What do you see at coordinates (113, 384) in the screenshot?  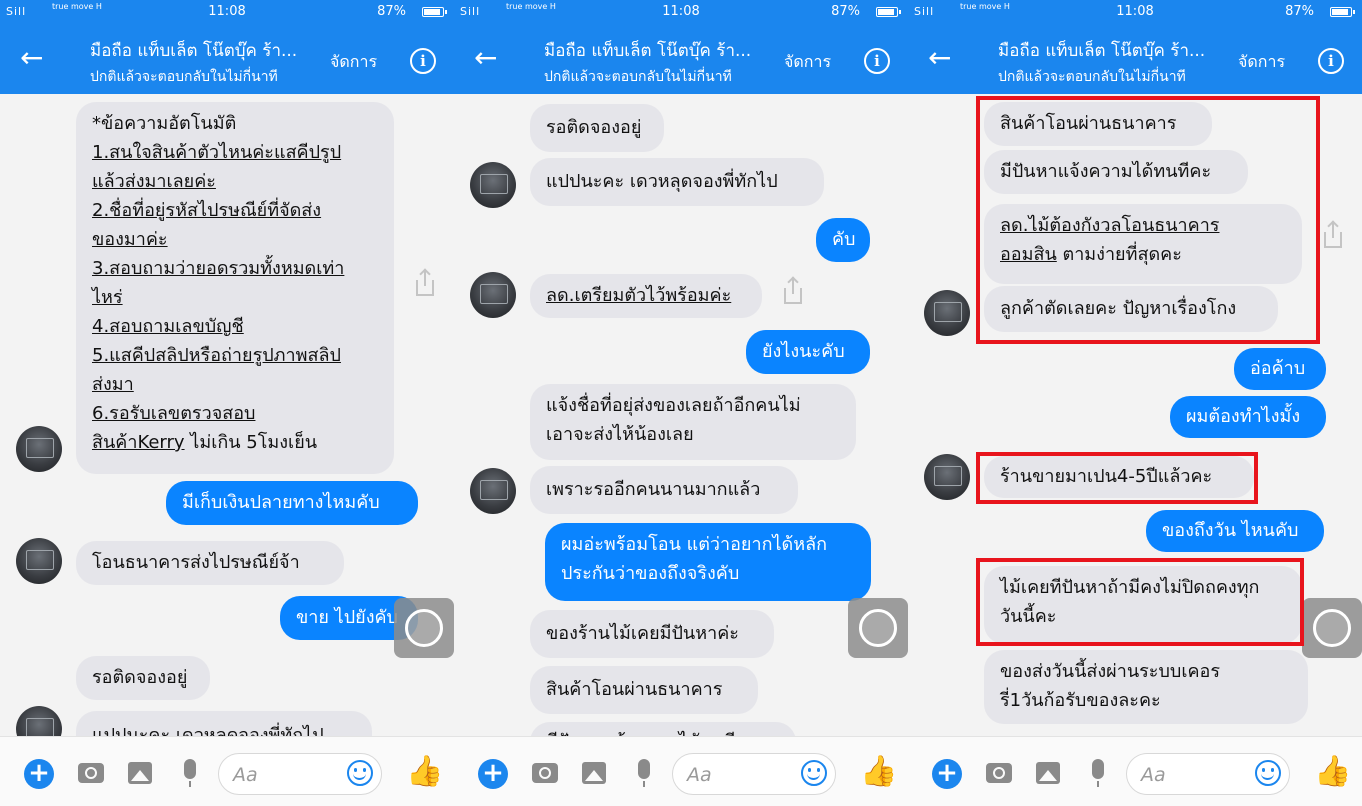 I see `message-text: ส่งมา` at bounding box center [113, 384].